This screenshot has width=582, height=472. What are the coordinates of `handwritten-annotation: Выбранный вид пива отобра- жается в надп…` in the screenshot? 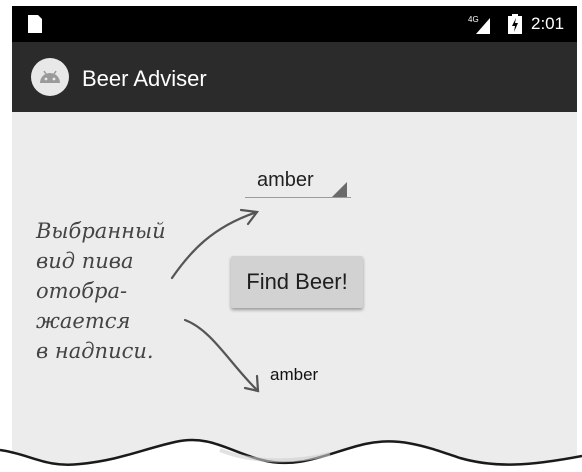 It's located at (121, 291).